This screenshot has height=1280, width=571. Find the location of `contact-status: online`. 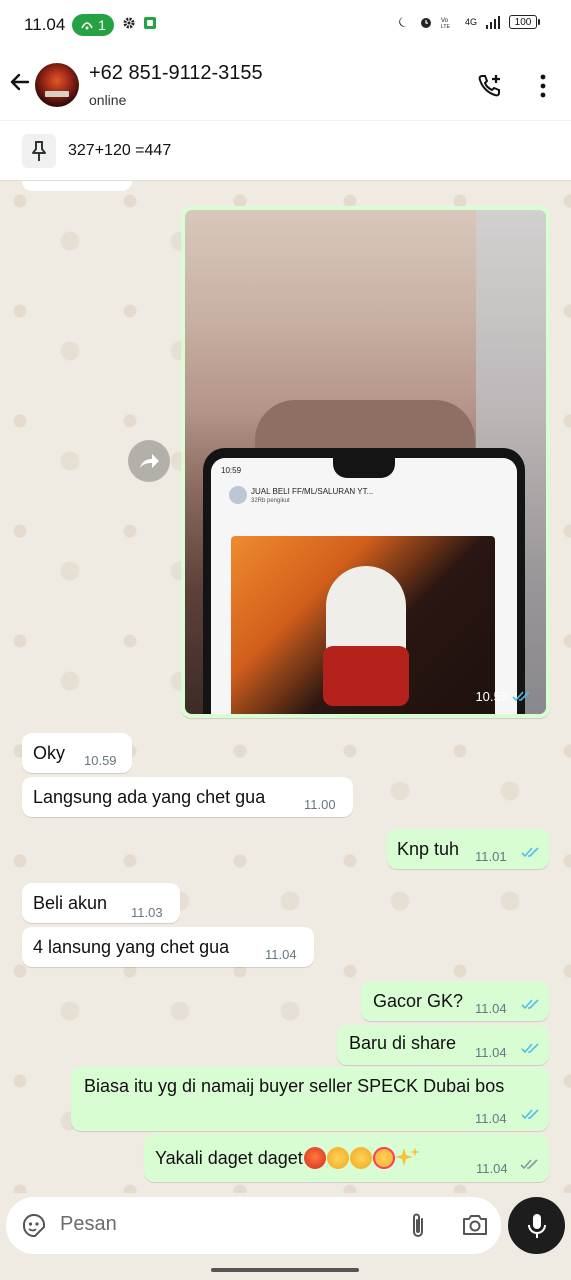

contact-status: online is located at coordinates (108, 100).